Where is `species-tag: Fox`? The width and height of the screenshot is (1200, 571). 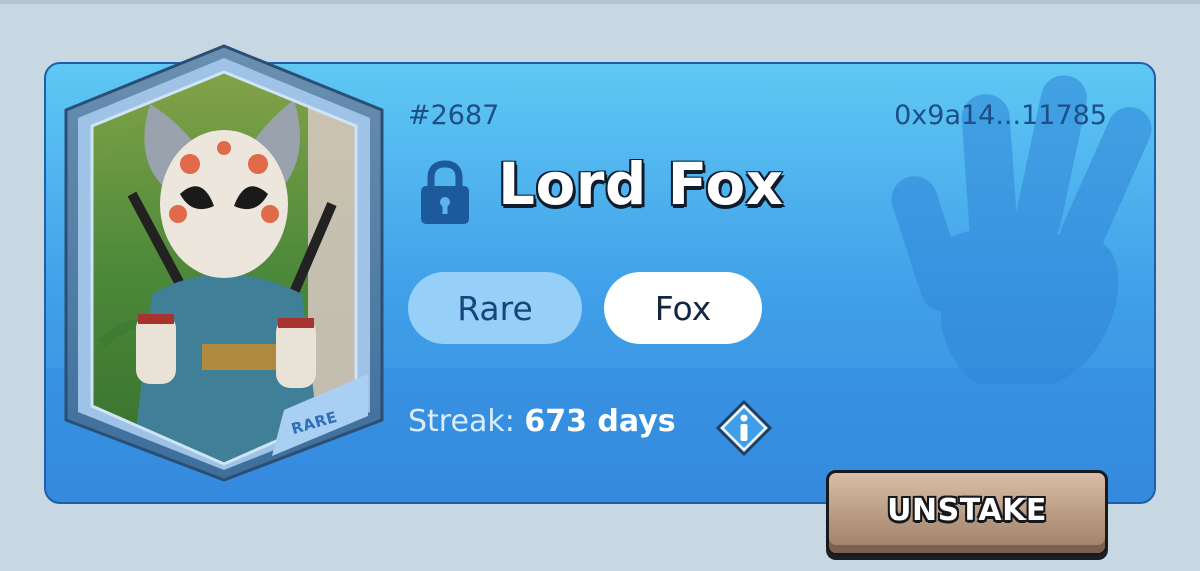 species-tag: Fox is located at coordinates (683, 308).